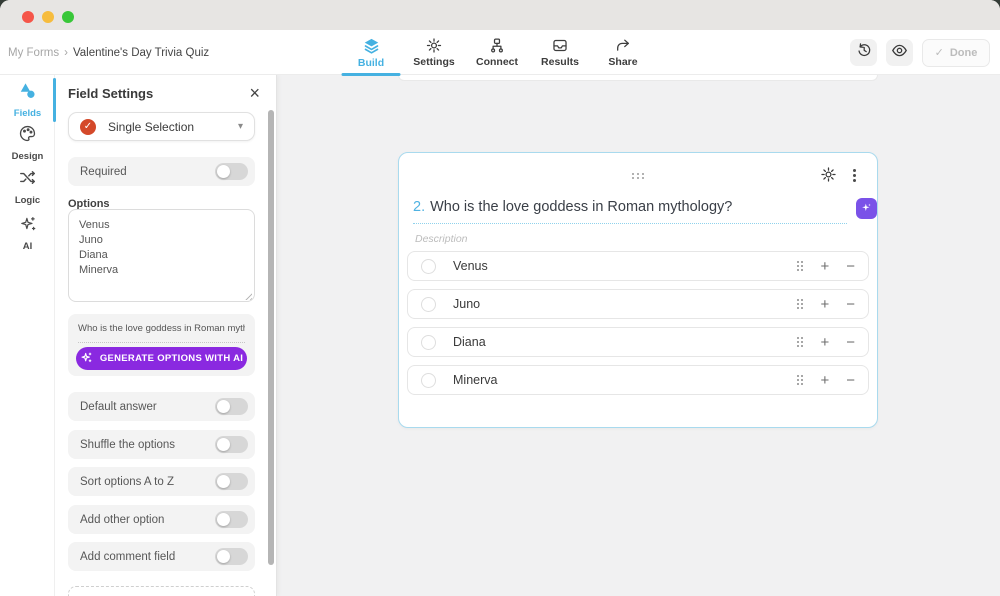  I want to click on add-comment-field-row: Add comment field, so click(161, 556).